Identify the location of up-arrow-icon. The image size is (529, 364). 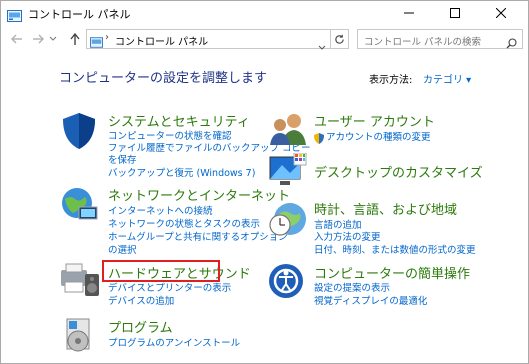
(75, 39).